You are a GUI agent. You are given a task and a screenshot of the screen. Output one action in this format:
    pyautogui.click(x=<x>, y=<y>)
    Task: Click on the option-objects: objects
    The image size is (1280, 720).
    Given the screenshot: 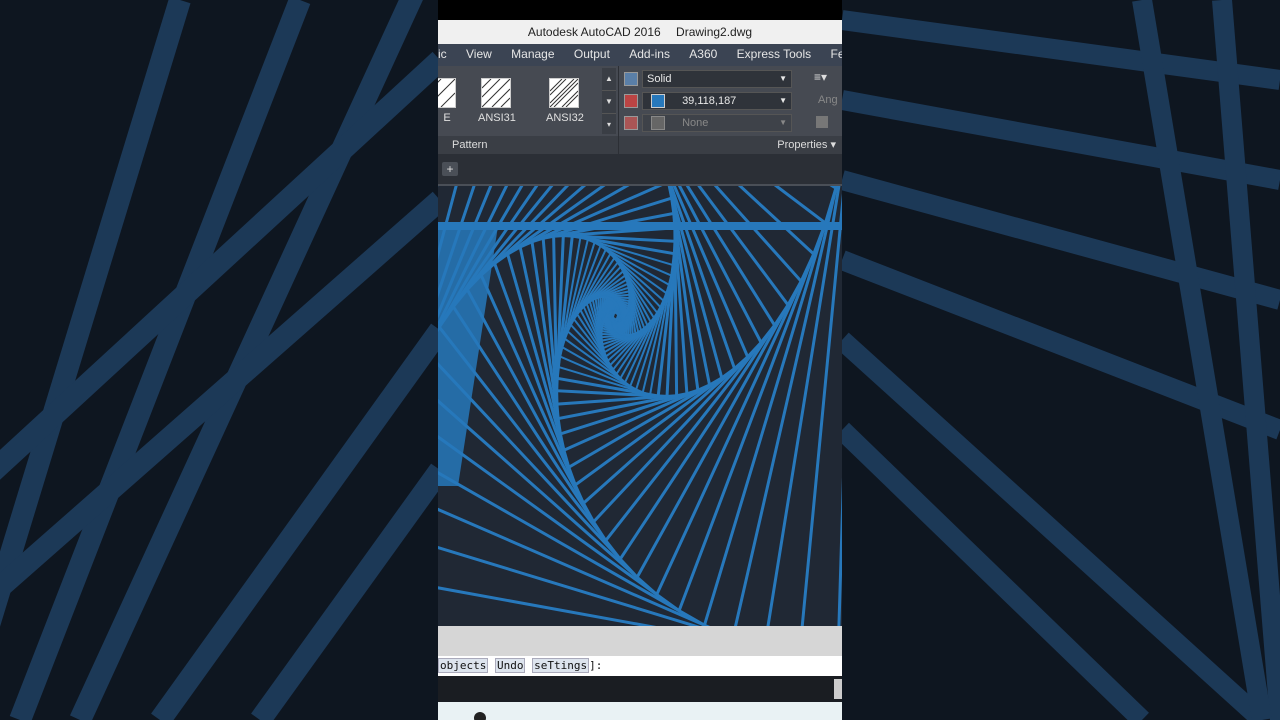 What is the action you would take?
    pyautogui.click(x=463, y=665)
    